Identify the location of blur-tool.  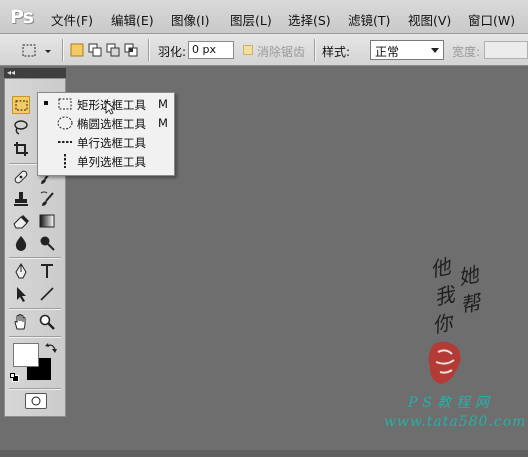
(21, 243).